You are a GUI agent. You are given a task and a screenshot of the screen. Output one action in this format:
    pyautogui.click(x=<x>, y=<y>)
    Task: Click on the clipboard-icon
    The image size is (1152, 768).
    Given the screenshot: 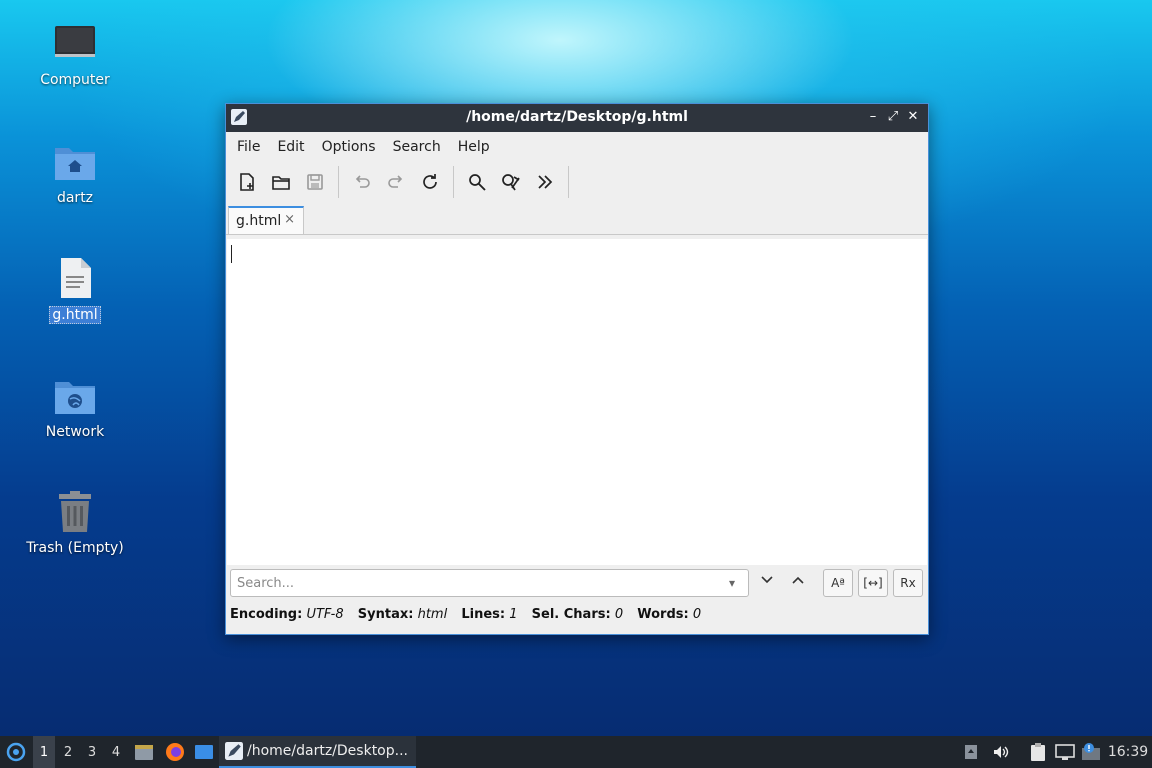 What is the action you would take?
    pyautogui.click(x=1038, y=752)
    